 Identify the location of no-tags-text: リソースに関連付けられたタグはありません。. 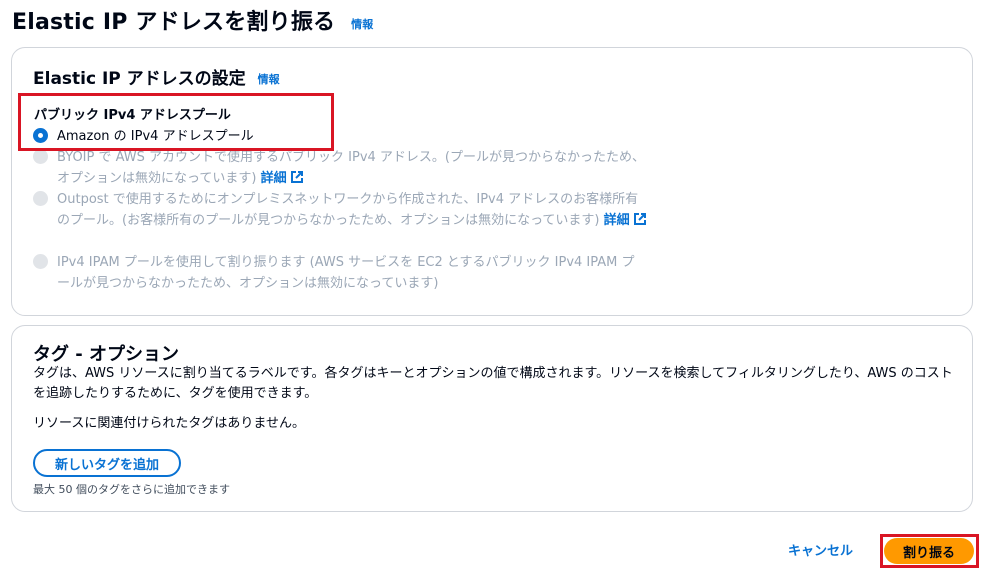
(169, 423).